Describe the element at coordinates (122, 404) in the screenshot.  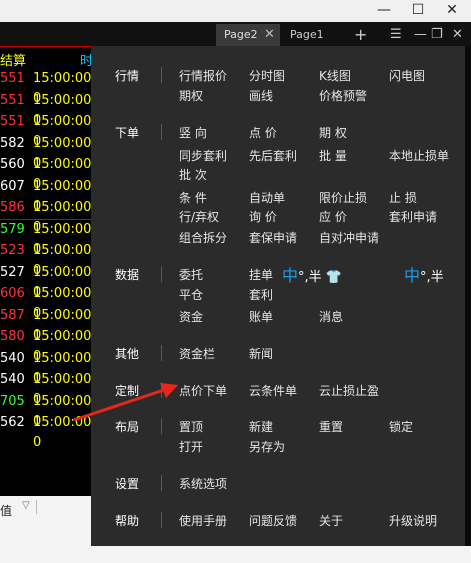
I see `arrow-line` at that location.